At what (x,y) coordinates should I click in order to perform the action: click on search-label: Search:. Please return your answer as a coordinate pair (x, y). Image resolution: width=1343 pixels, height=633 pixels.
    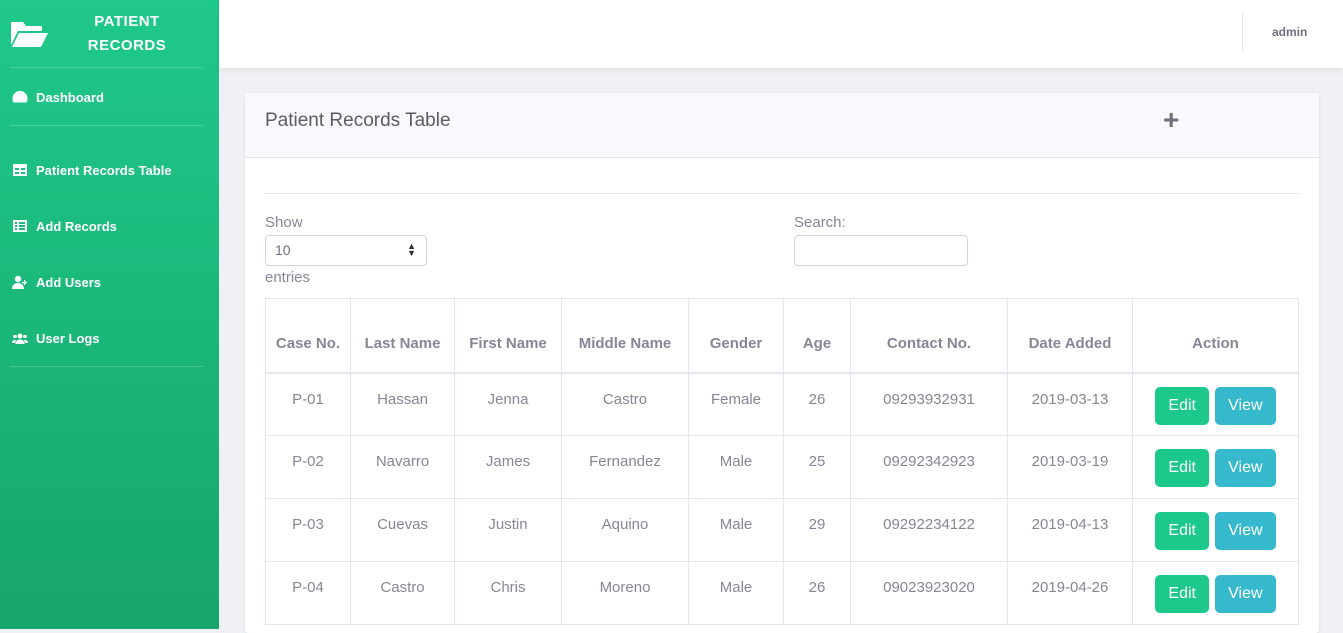
    Looking at the image, I should click on (820, 222).